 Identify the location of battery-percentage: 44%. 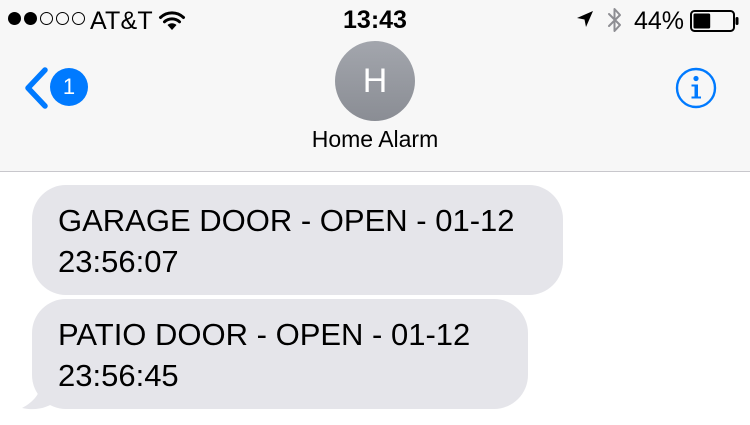
(659, 21).